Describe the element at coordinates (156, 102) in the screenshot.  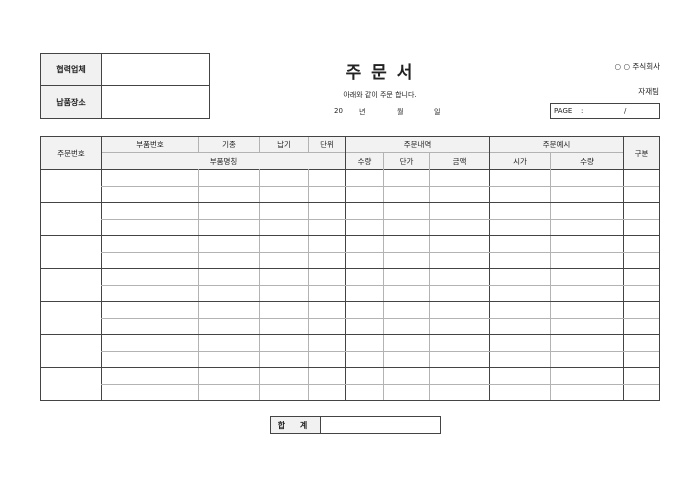
I see `delivery-place-field` at that location.